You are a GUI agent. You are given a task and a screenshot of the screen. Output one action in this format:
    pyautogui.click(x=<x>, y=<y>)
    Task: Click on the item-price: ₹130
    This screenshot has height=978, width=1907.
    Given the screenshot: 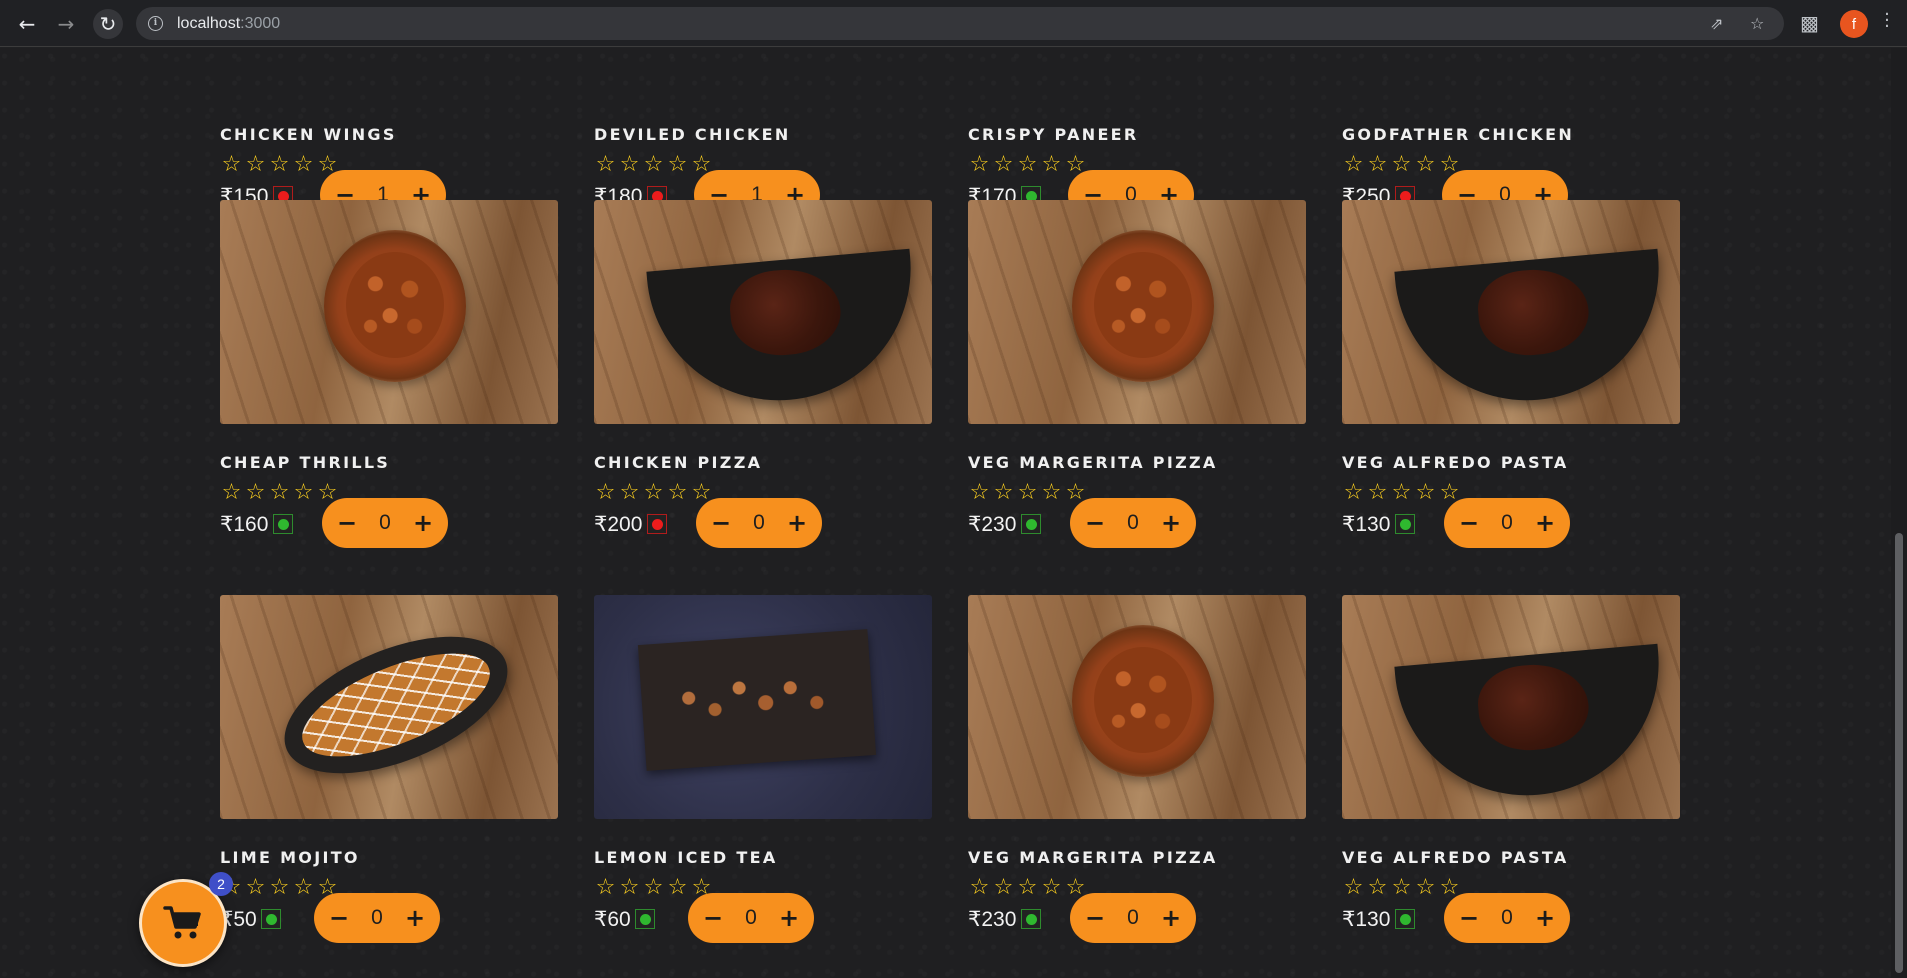 What is the action you would take?
    pyautogui.click(x=1366, y=919)
    